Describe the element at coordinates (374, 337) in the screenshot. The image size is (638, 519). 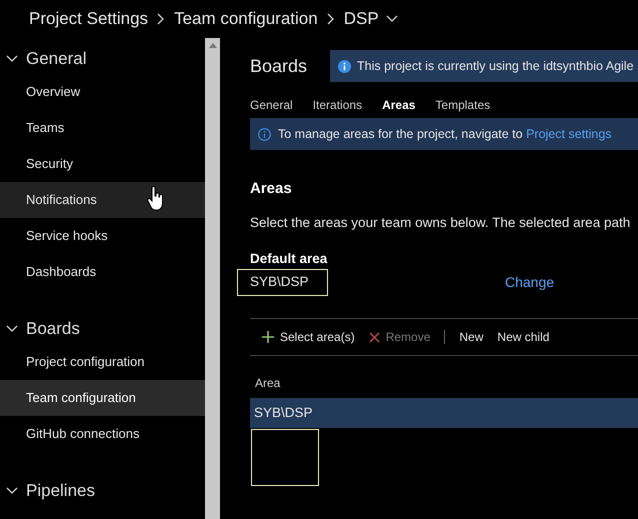
I see `x-icon` at that location.